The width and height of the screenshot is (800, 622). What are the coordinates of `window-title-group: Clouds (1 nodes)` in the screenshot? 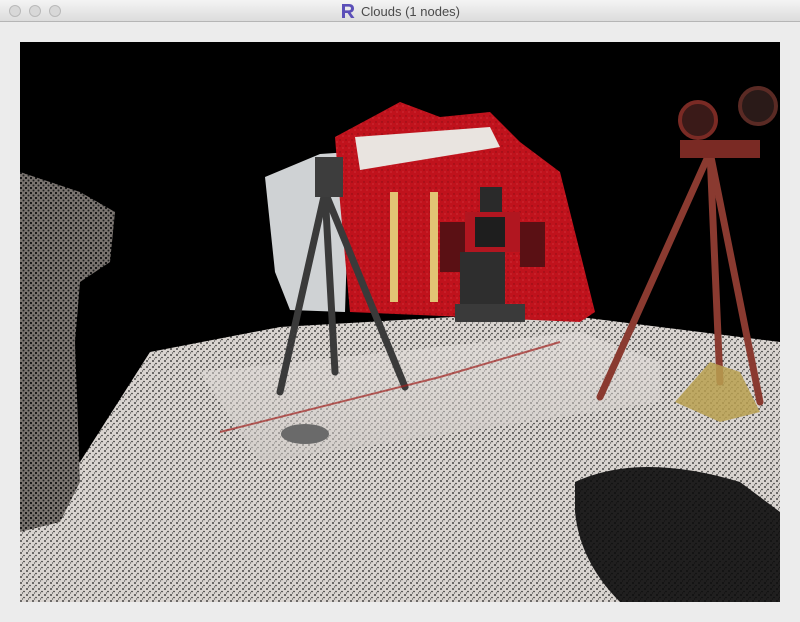 It's located at (400, 11).